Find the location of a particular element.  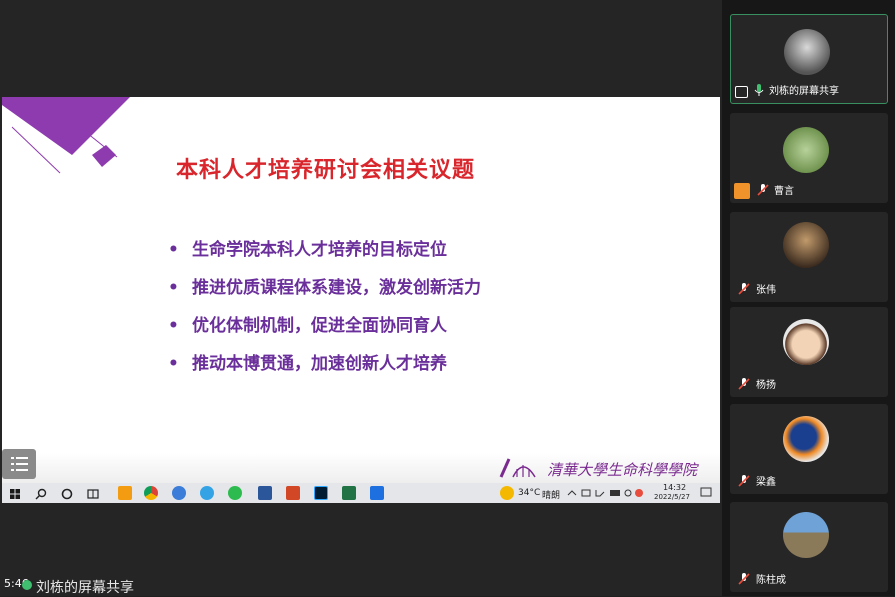

system-tray-icons is located at coordinates (606, 493).